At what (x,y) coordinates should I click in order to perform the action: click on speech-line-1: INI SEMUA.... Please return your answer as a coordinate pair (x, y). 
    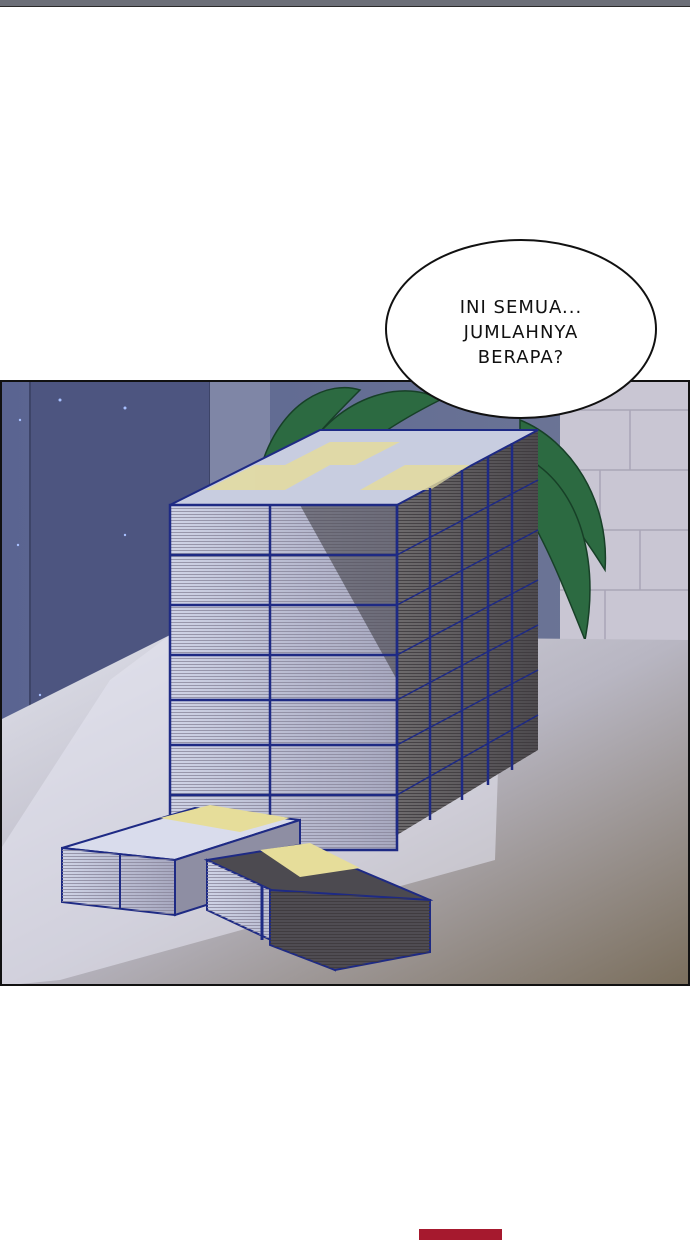
    Looking at the image, I should click on (521, 307).